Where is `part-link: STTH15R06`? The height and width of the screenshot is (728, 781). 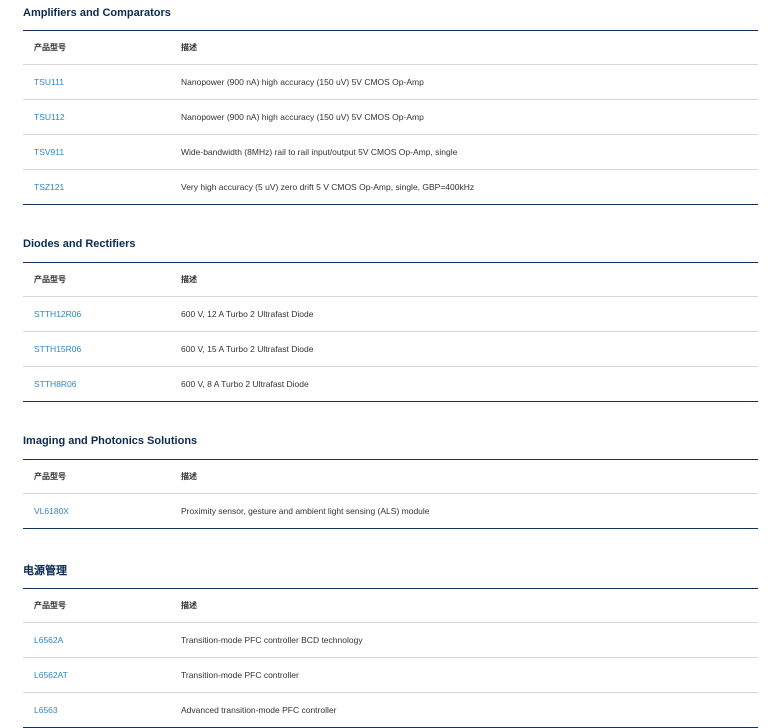
part-link: STTH15R06 is located at coordinates (57, 349).